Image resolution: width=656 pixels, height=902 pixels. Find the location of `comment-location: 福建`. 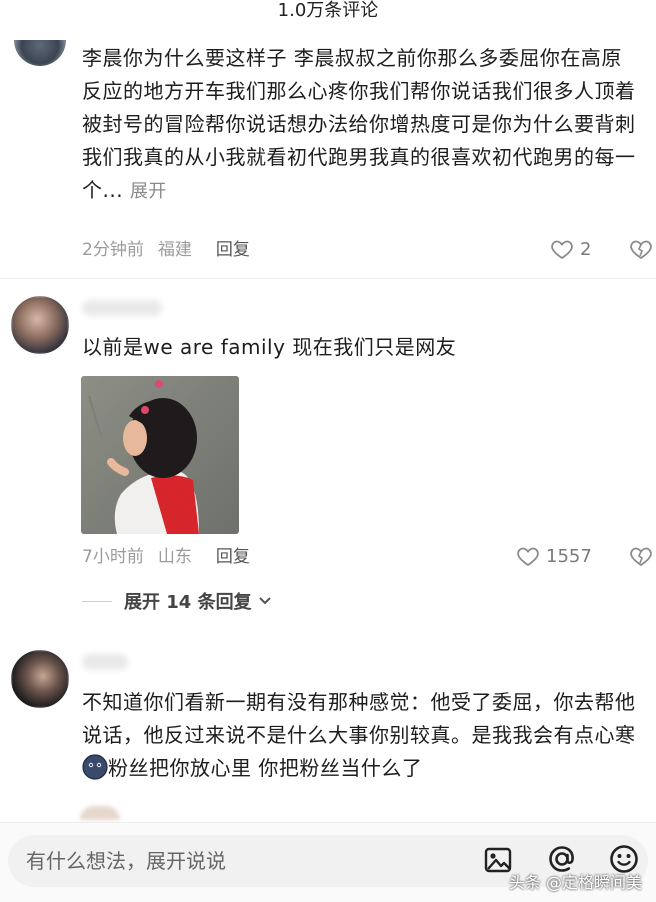

comment-location: 福建 is located at coordinates (174, 250).